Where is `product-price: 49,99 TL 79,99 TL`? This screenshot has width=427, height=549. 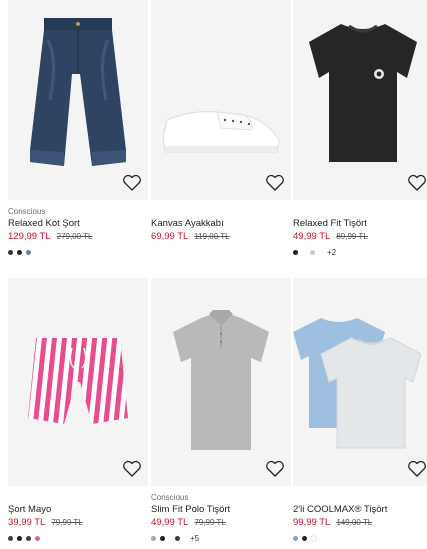
product-price: 49,99 TL 79,99 TL is located at coordinates (221, 523).